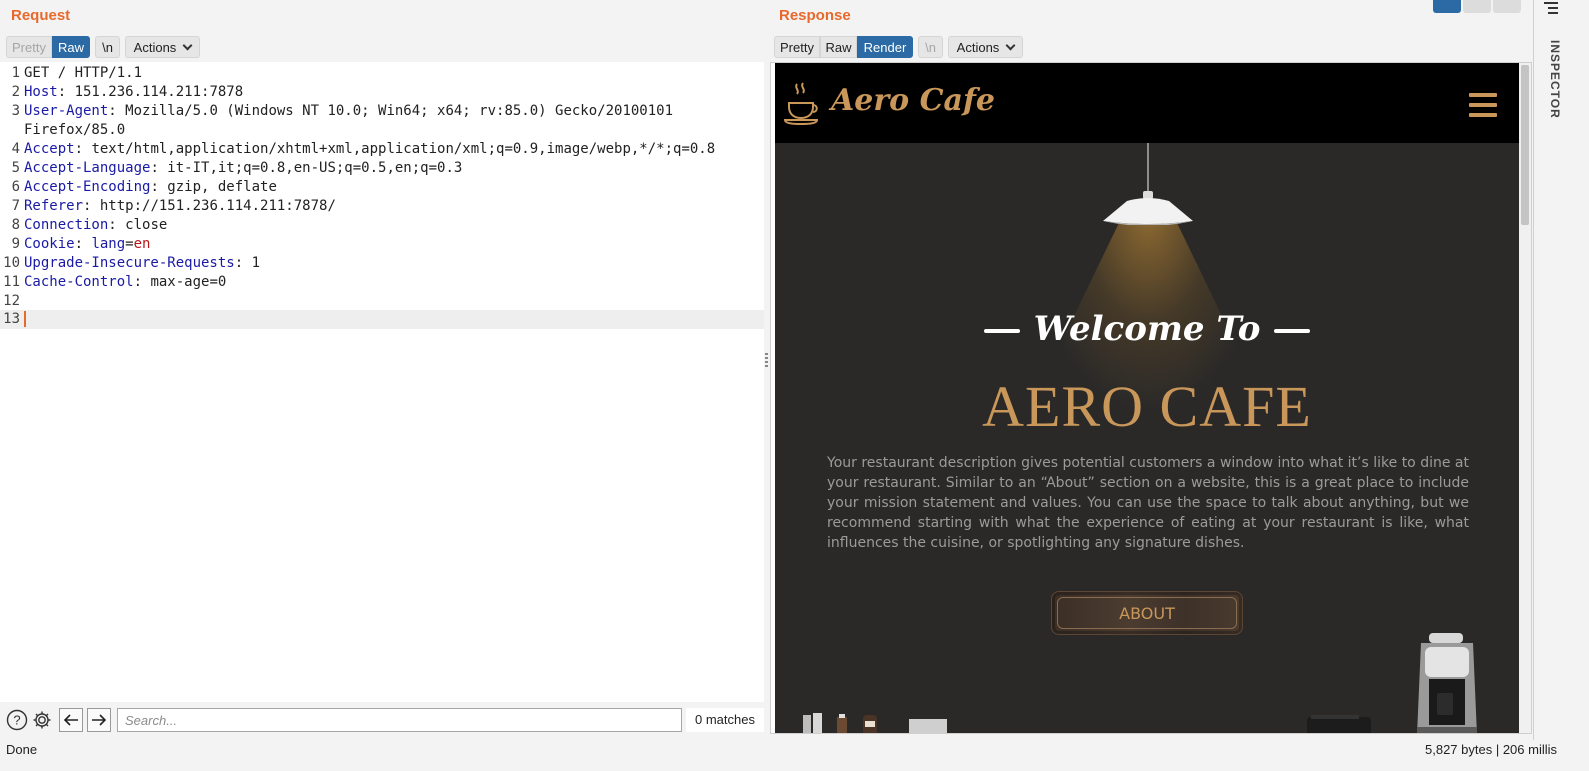  What do you see at coordinates (155, 47) in the screenshot?
I see `request-actions-label: Actions` at bounding box center [155, 47].